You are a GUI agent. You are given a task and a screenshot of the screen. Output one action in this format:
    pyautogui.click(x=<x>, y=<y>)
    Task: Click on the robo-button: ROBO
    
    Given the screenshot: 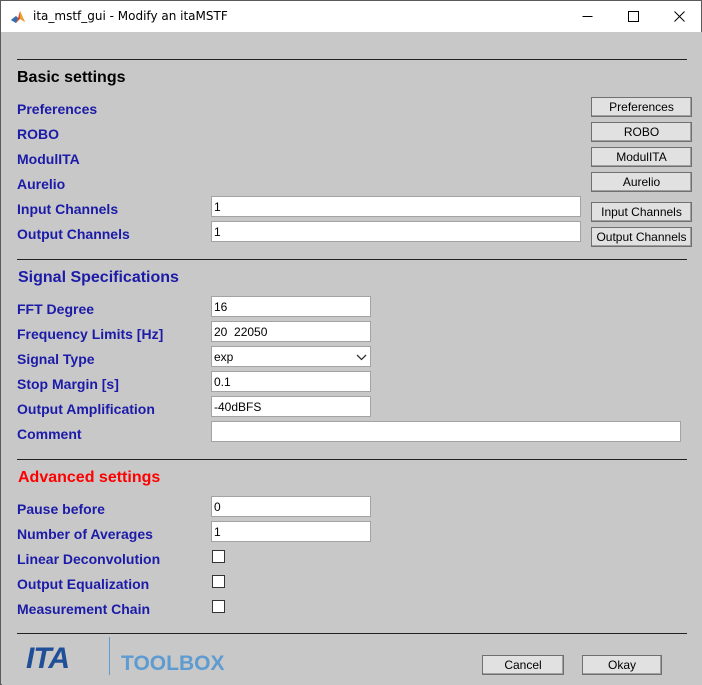 What is the action you would take?
    pyautogui.click(x=641, y=132)
    